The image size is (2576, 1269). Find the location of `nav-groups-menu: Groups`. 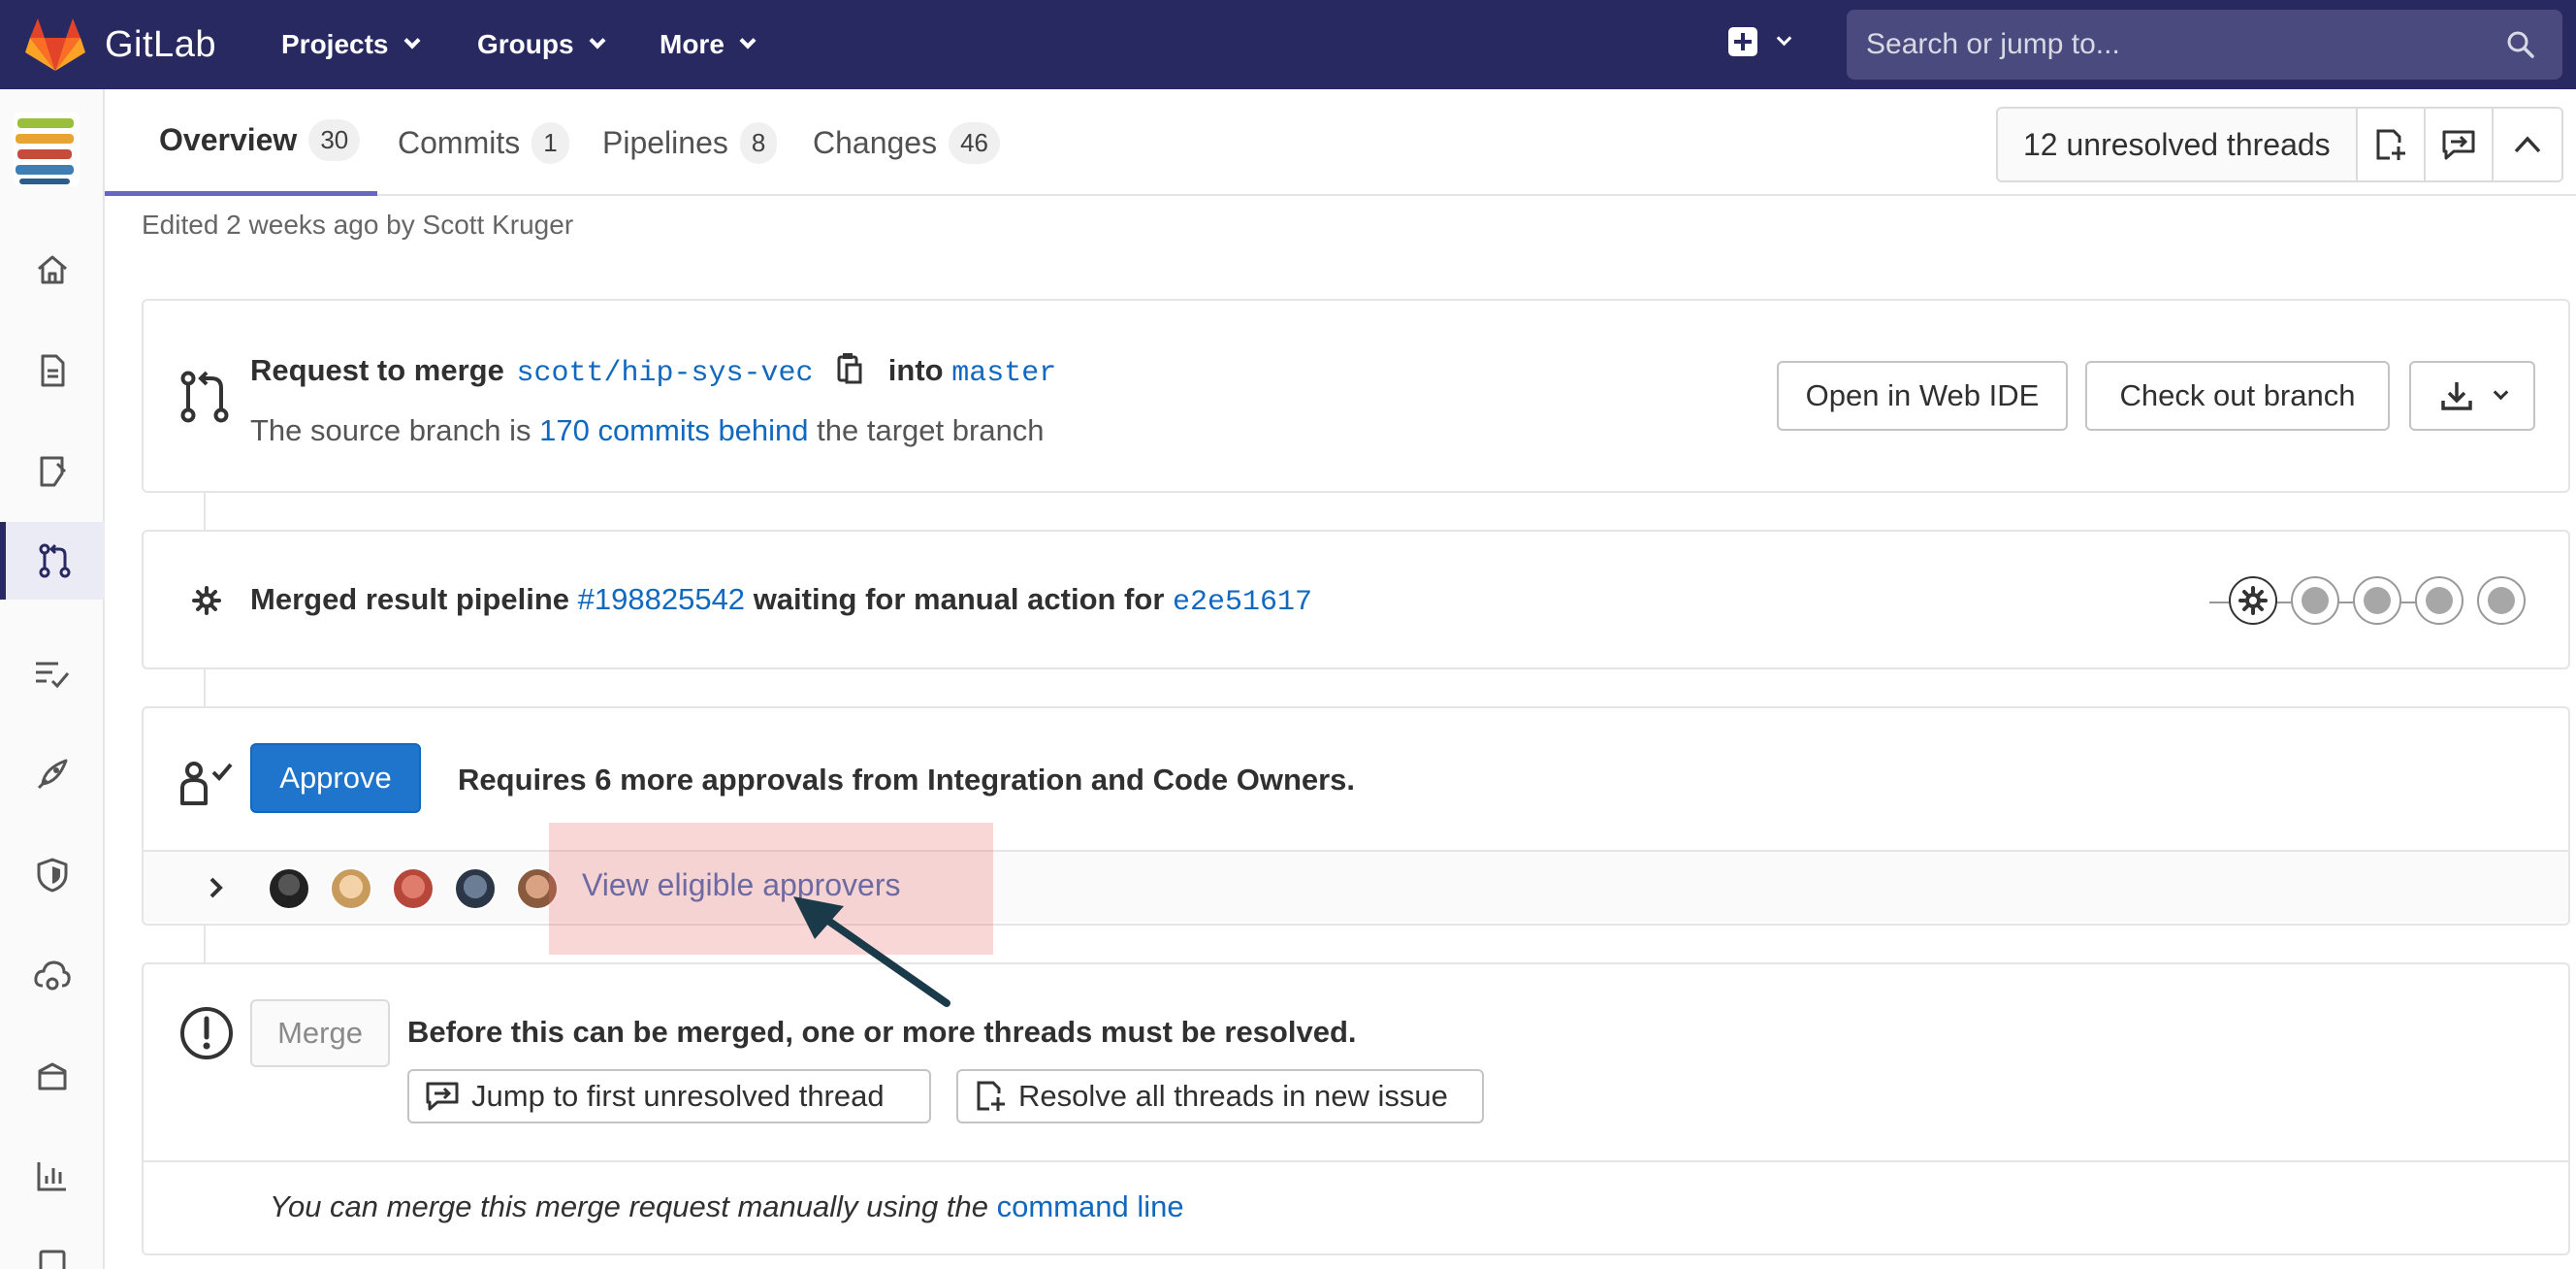

nav-groups-menu: Groups is located at coordinates (541, 44).